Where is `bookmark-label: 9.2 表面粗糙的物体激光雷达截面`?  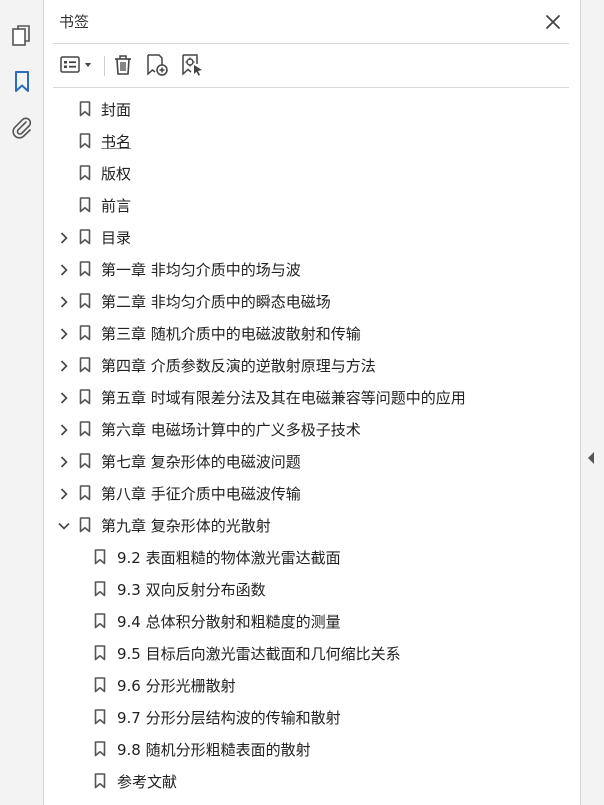 bookmark-label: 9.2 表面粗糙的物体激光雷达截面 is located at coordinates (229, 558).